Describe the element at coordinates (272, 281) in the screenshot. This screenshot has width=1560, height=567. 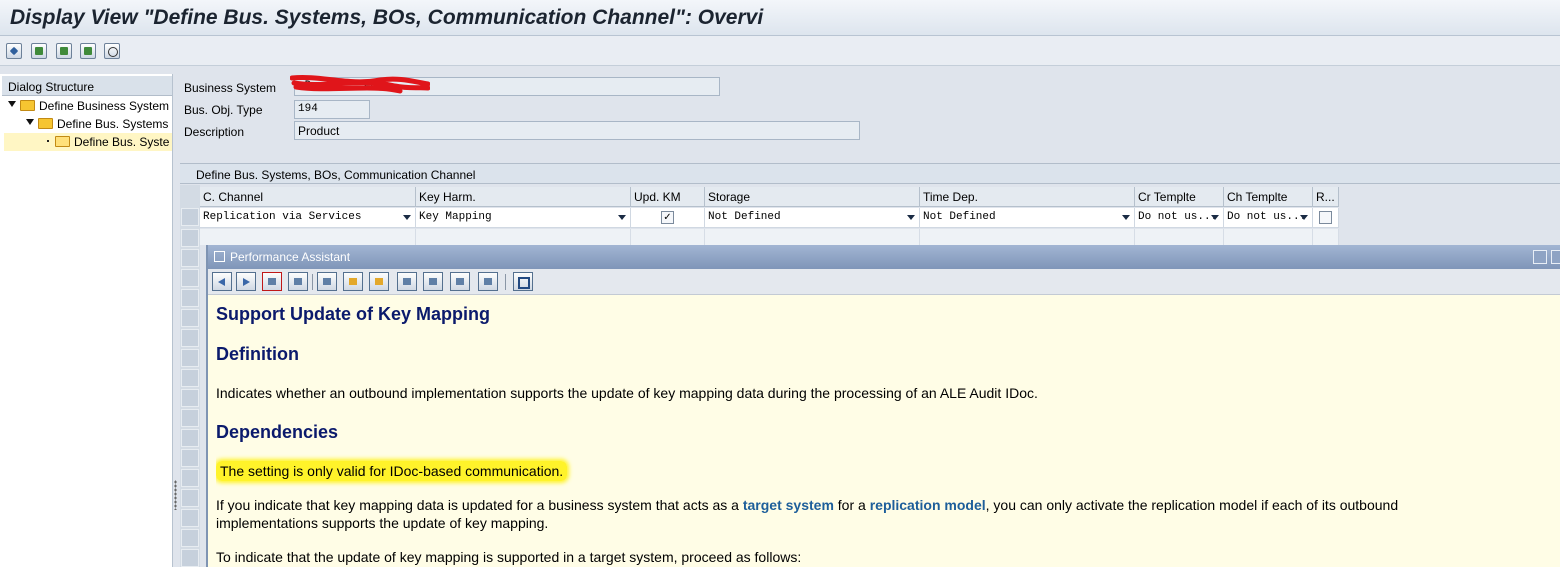
I see `technical-info-icon` at that location.